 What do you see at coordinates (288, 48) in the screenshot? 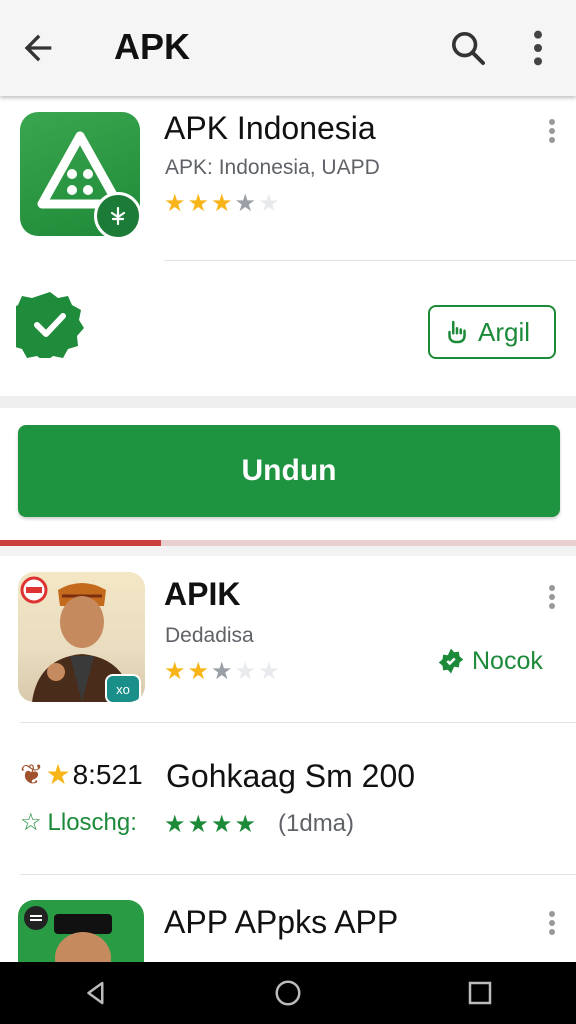
I see `app-bar: APK` at bounding box center [288, 48].